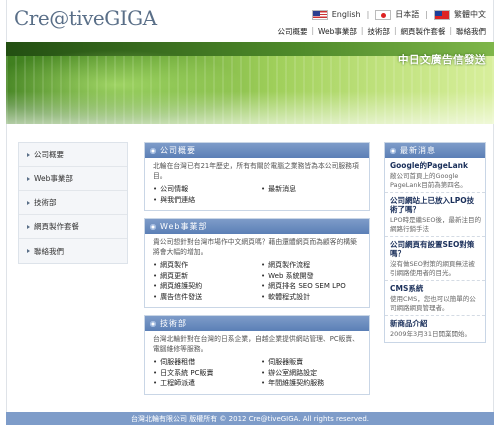  What do you see at coordinates (73, 251) in the screenshot?
I see `sidebar-item-contact: 聯絡我們` at bounding box center [73, 251].